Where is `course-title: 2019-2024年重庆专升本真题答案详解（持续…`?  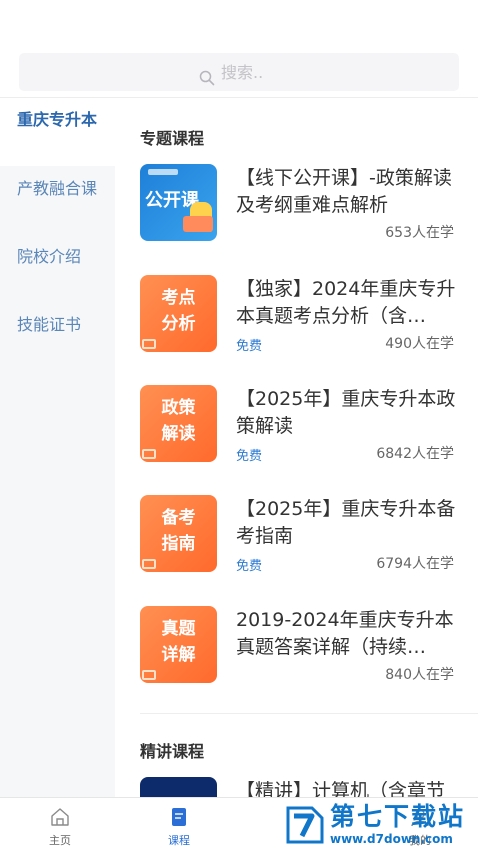 course-title: 2019-2024年重庆专升本真题答案详解（持续… is located at coordinates (345, 633).